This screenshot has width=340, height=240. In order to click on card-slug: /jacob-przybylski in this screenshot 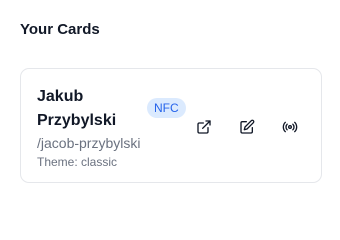, I will do `click(89, 143)`.